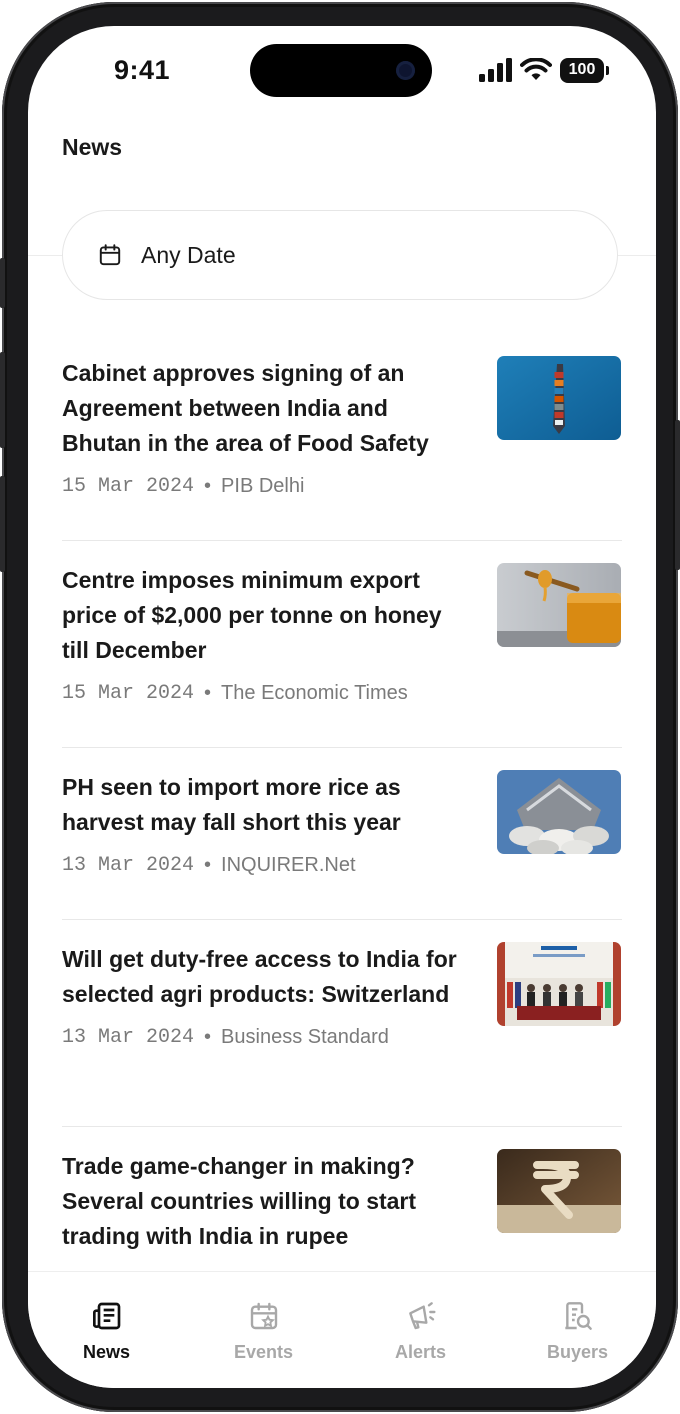 The height and width of the screenshot is (1414, 680). I want to click on wifi-icon, so click(536, 69).